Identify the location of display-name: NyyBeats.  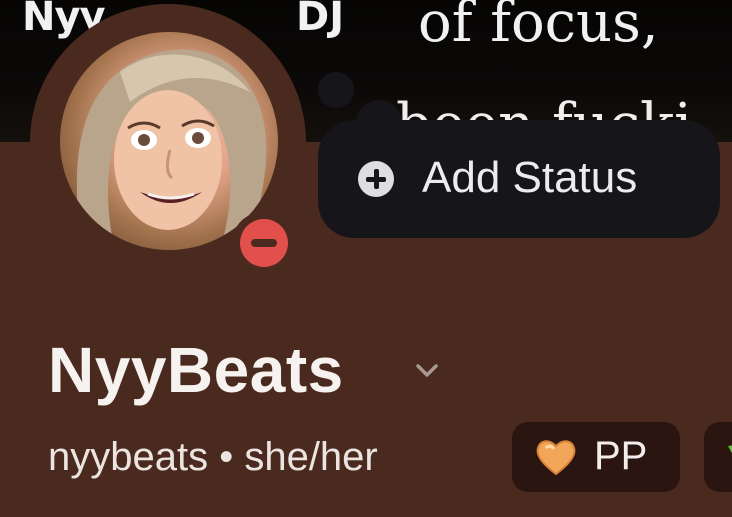
(196, 370).